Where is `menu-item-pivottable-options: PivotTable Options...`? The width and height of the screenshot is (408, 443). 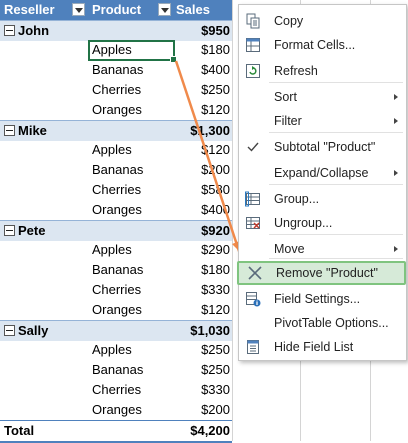 menu-item-pivottable-options: PivotTable Options... is located at coordinates (322, 323).